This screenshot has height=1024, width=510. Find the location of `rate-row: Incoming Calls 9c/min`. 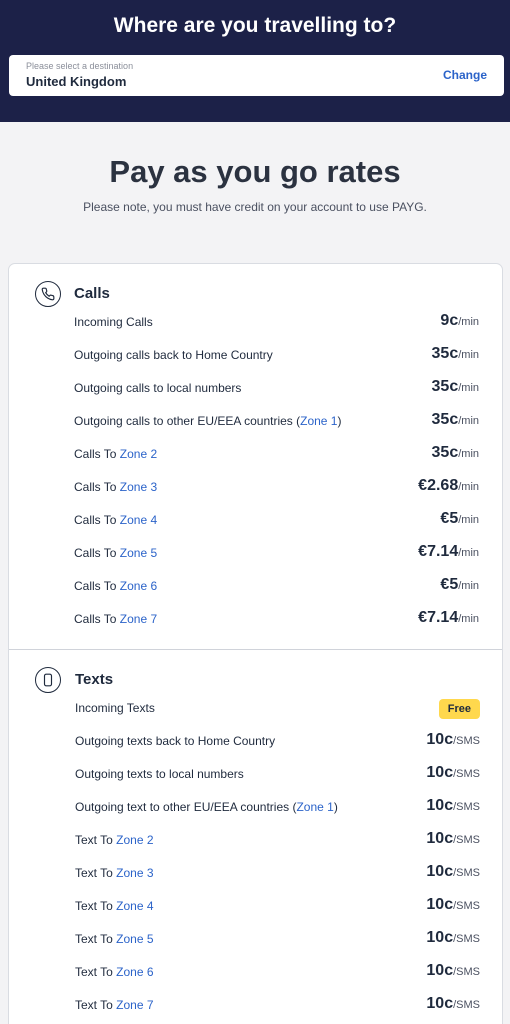

rate-row: Incoming Calls 9c/min is located at coordinates (276, 323).